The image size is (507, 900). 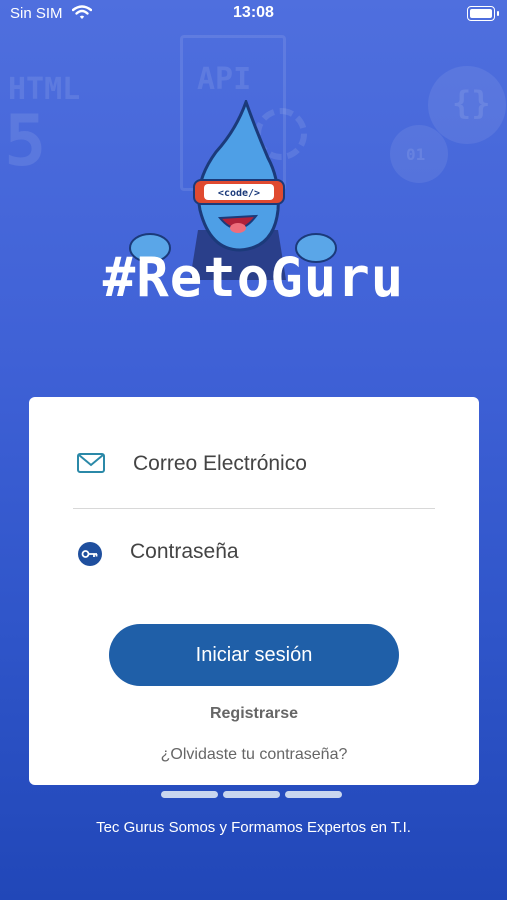 I want to click on register-link: Registrarse, so click(x=254, y=714).